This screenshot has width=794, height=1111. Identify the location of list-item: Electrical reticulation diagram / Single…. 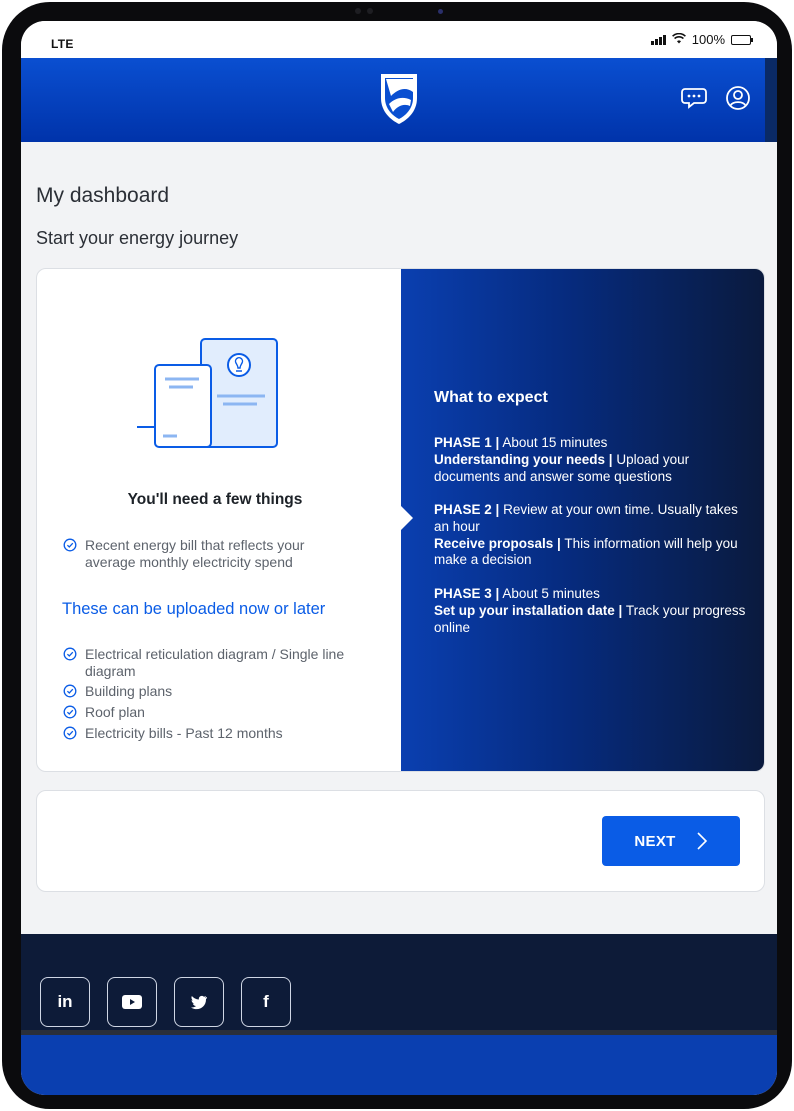
(213, 662).